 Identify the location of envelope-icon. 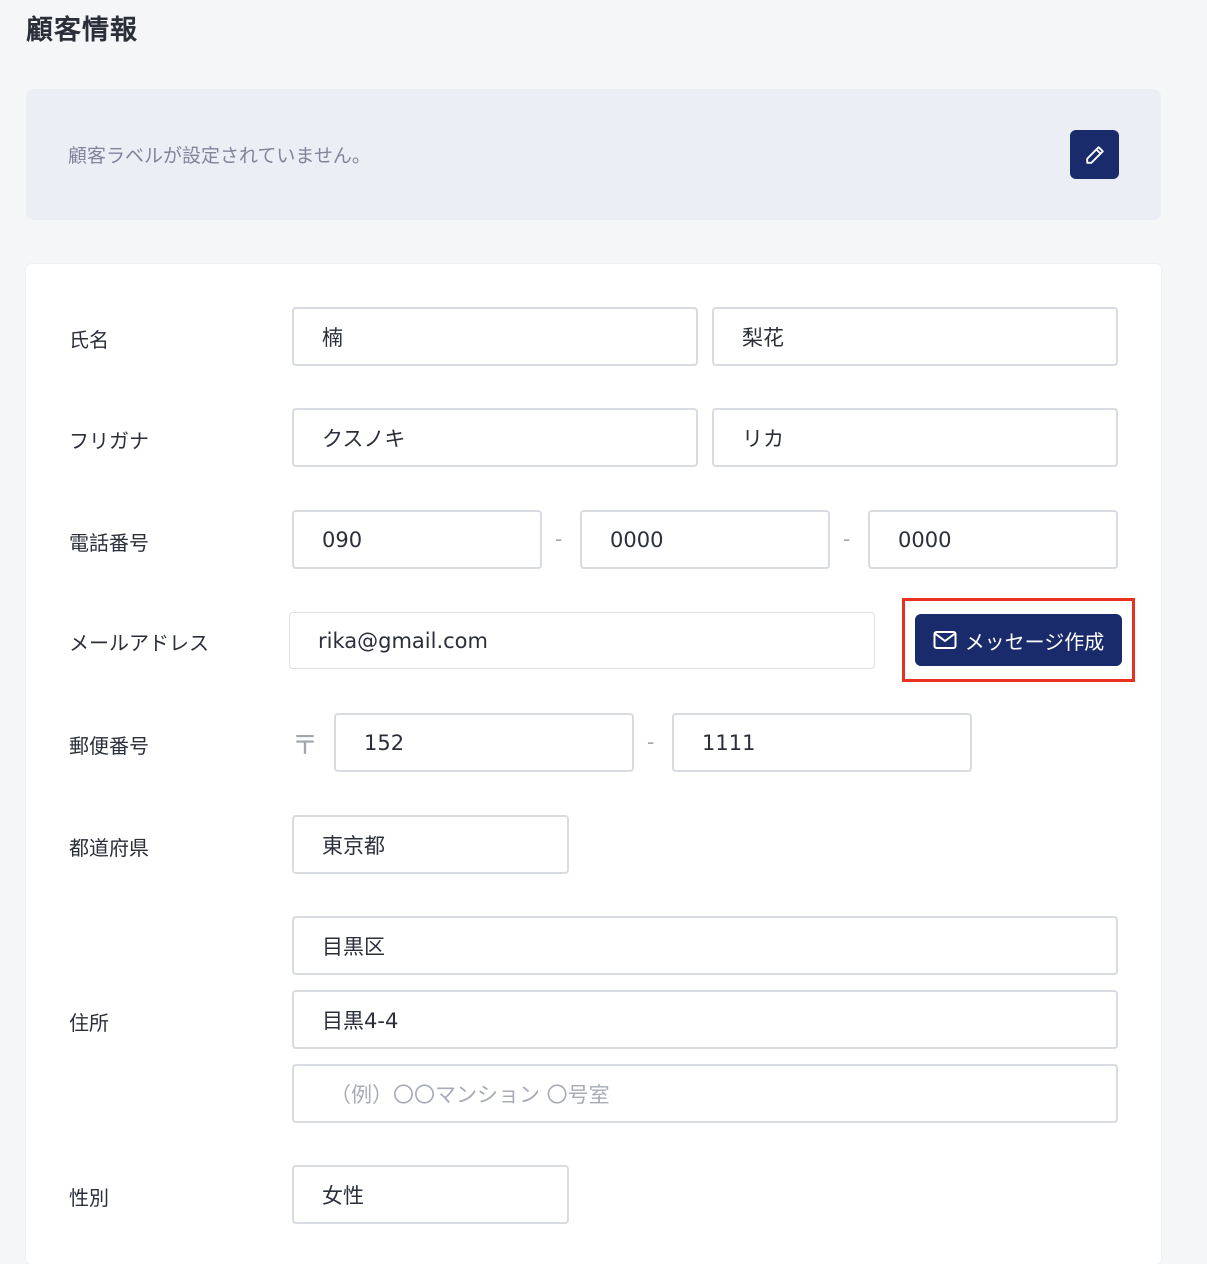
(945, 640).